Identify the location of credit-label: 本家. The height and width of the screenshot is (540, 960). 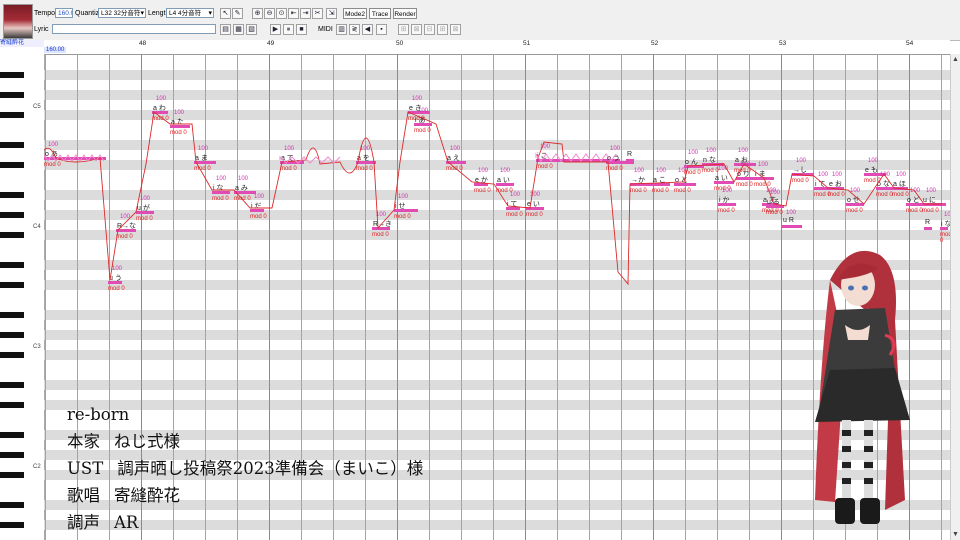
(83, 441).